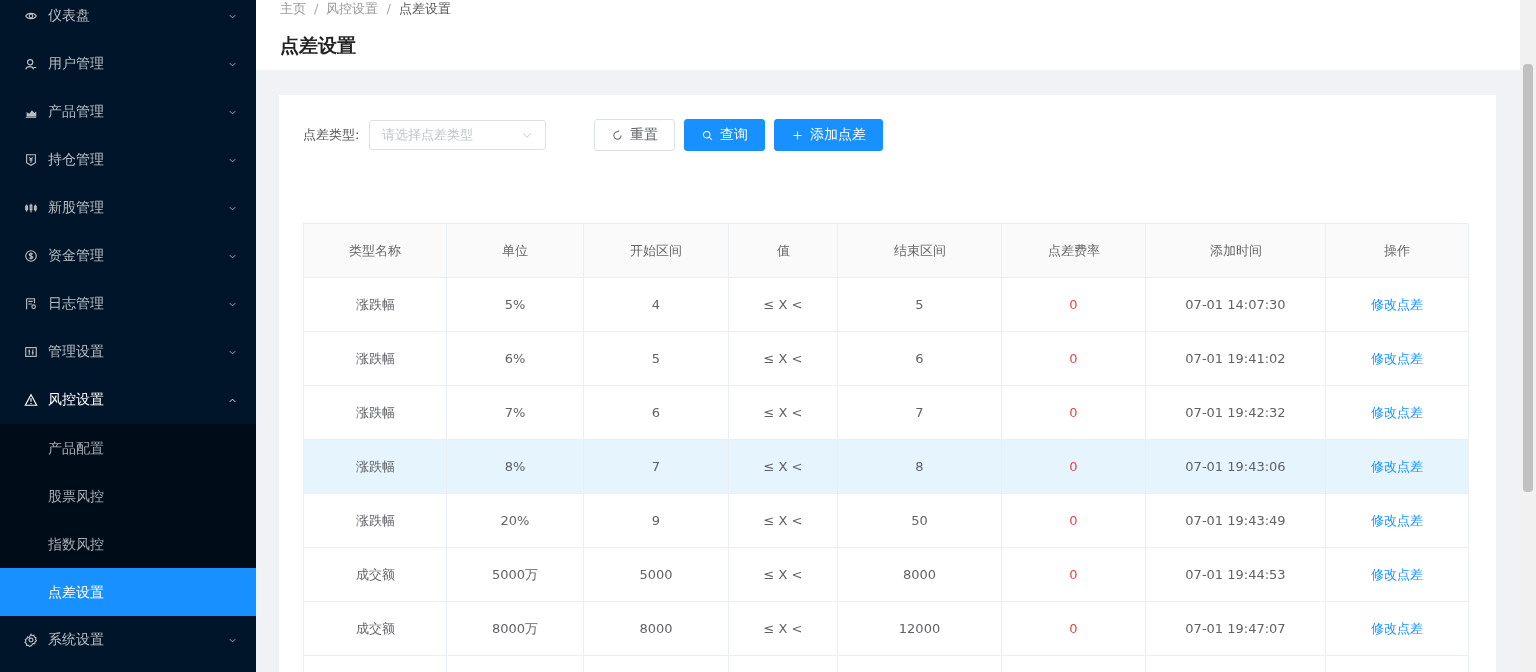 This screenshot has width=1536, height=672. I want to click on sidebar-item: 资金管理, so click(128, 256).